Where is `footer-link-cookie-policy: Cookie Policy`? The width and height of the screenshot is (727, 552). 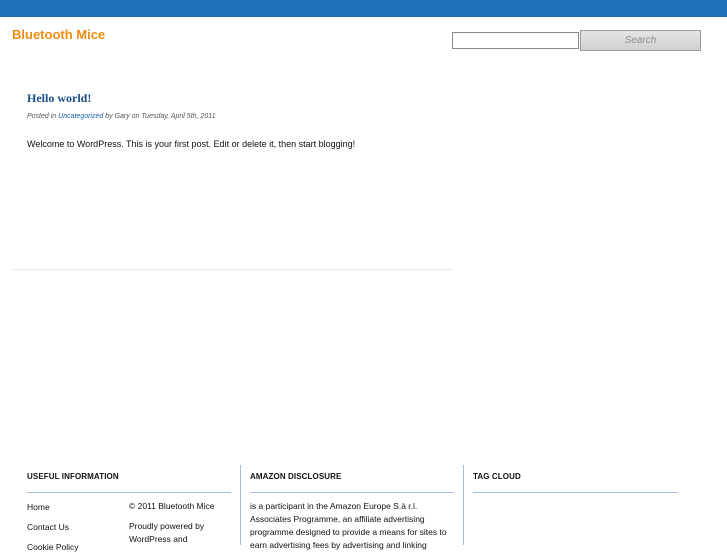 footer-link-cookie-policy: Cookie Policy is located at coordinates (53, 547).